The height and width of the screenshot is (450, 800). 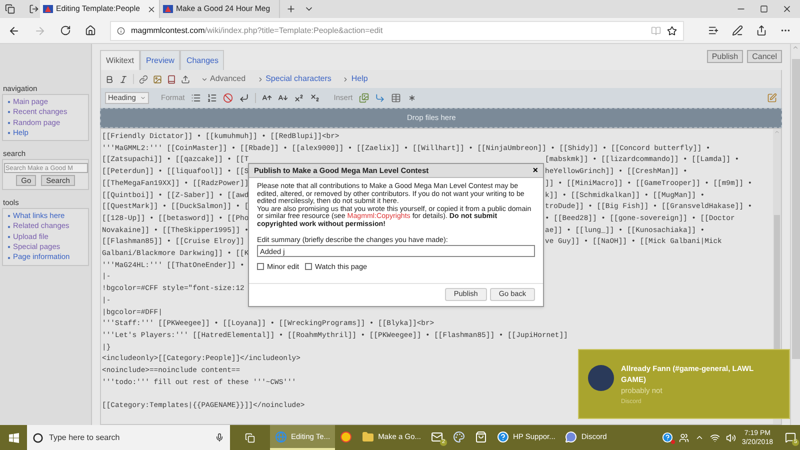 I want to click on back-icon, so click(x=14, y=30).